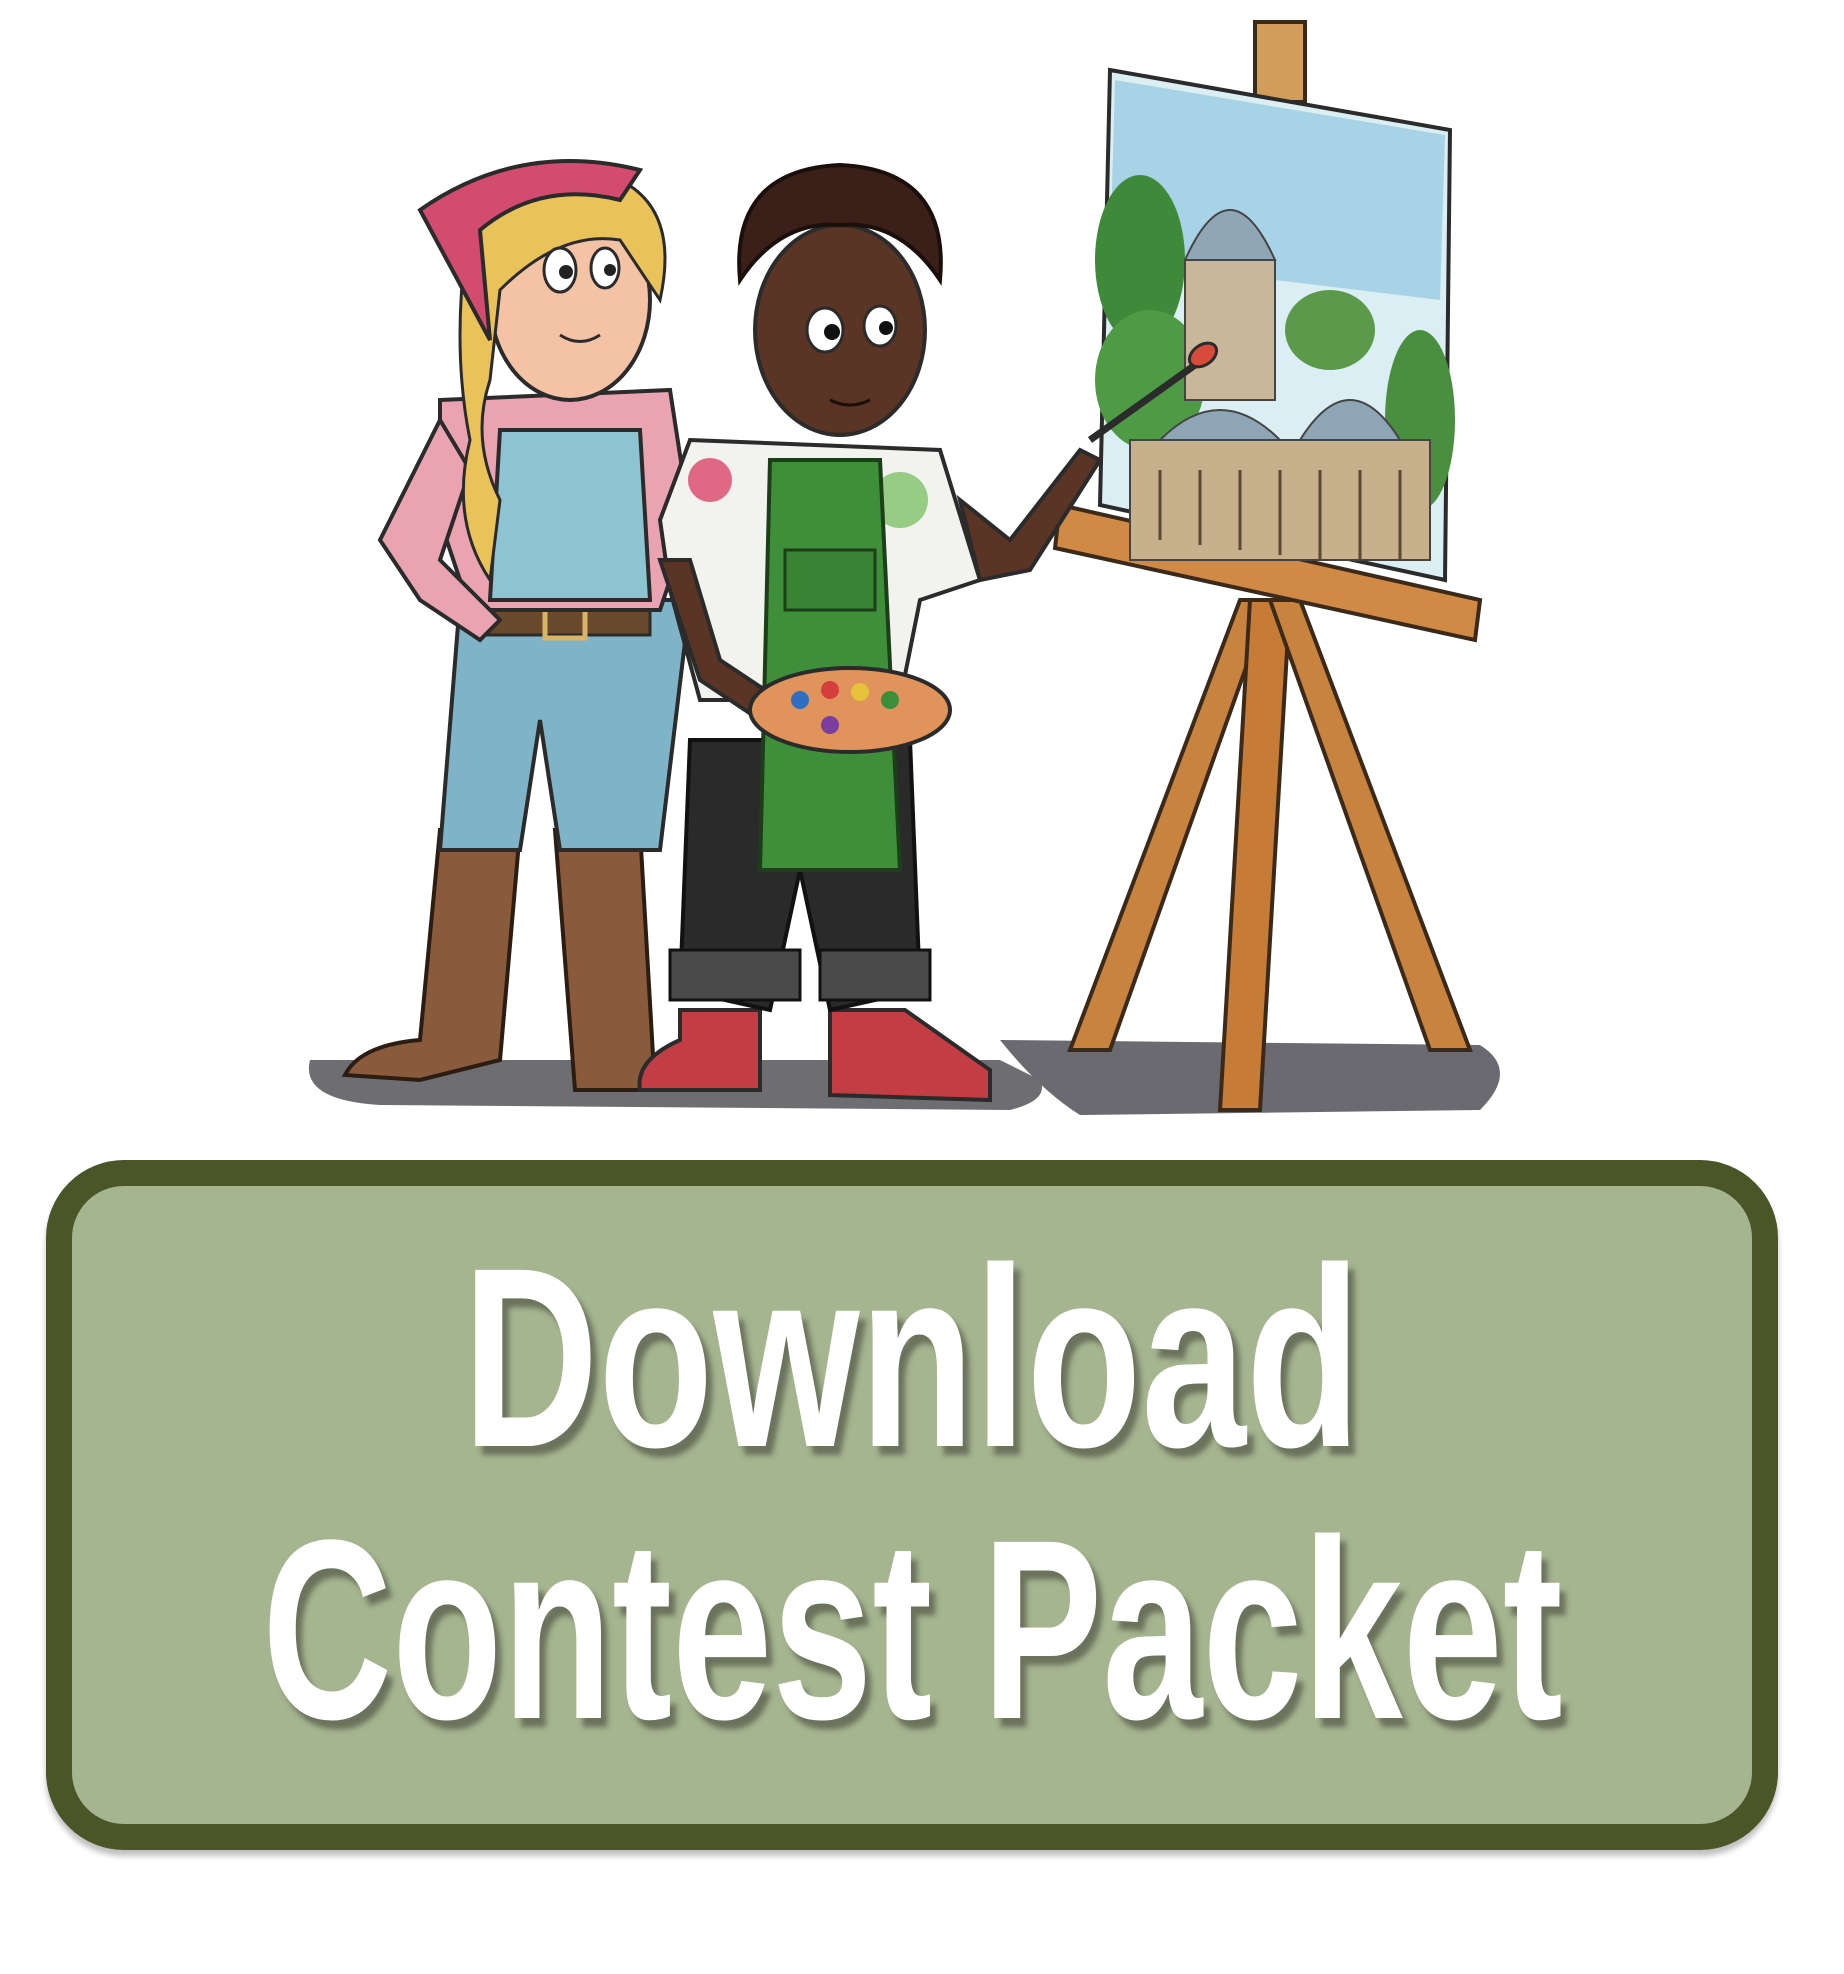  I want to click on button-label-line-2: Contest Packet, so click(912, 1630).